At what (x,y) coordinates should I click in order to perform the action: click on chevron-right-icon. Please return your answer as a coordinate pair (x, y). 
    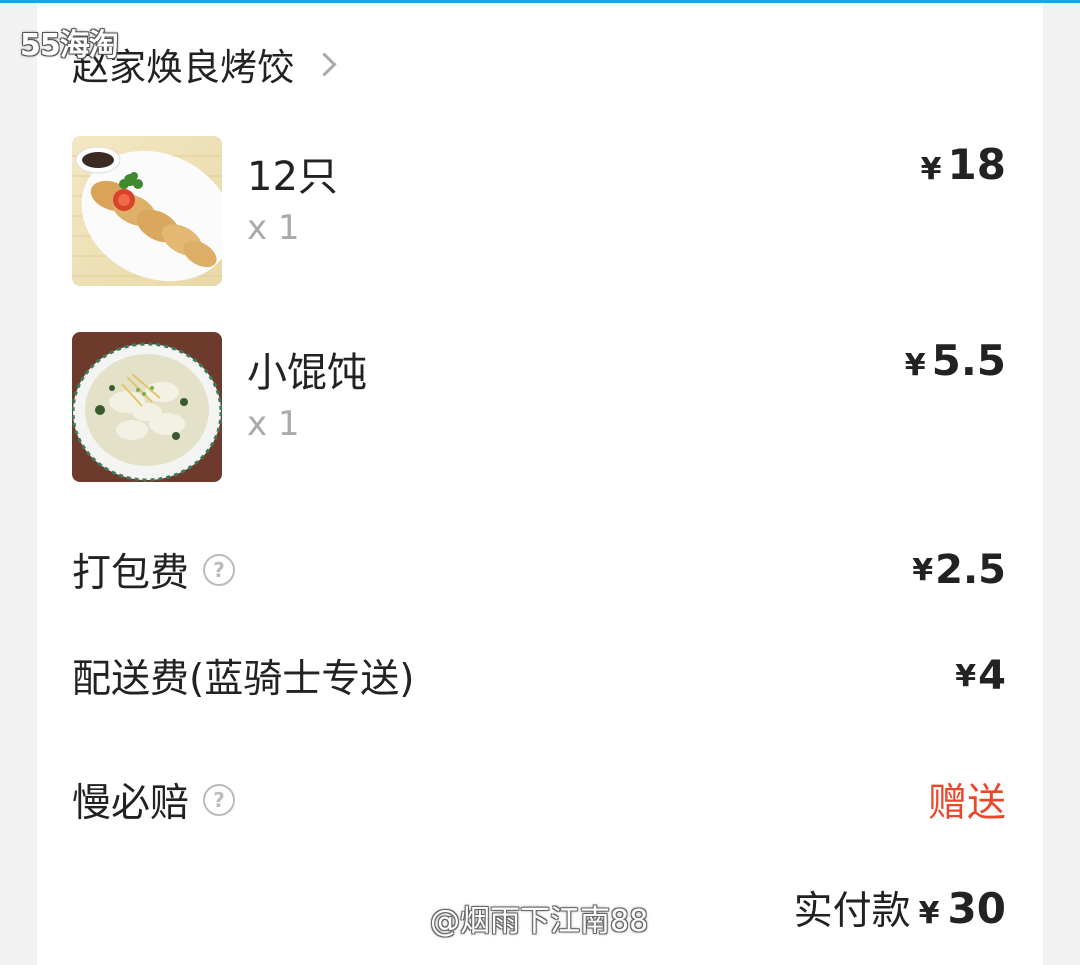
    Looking at the image, I should click on (324, 64).